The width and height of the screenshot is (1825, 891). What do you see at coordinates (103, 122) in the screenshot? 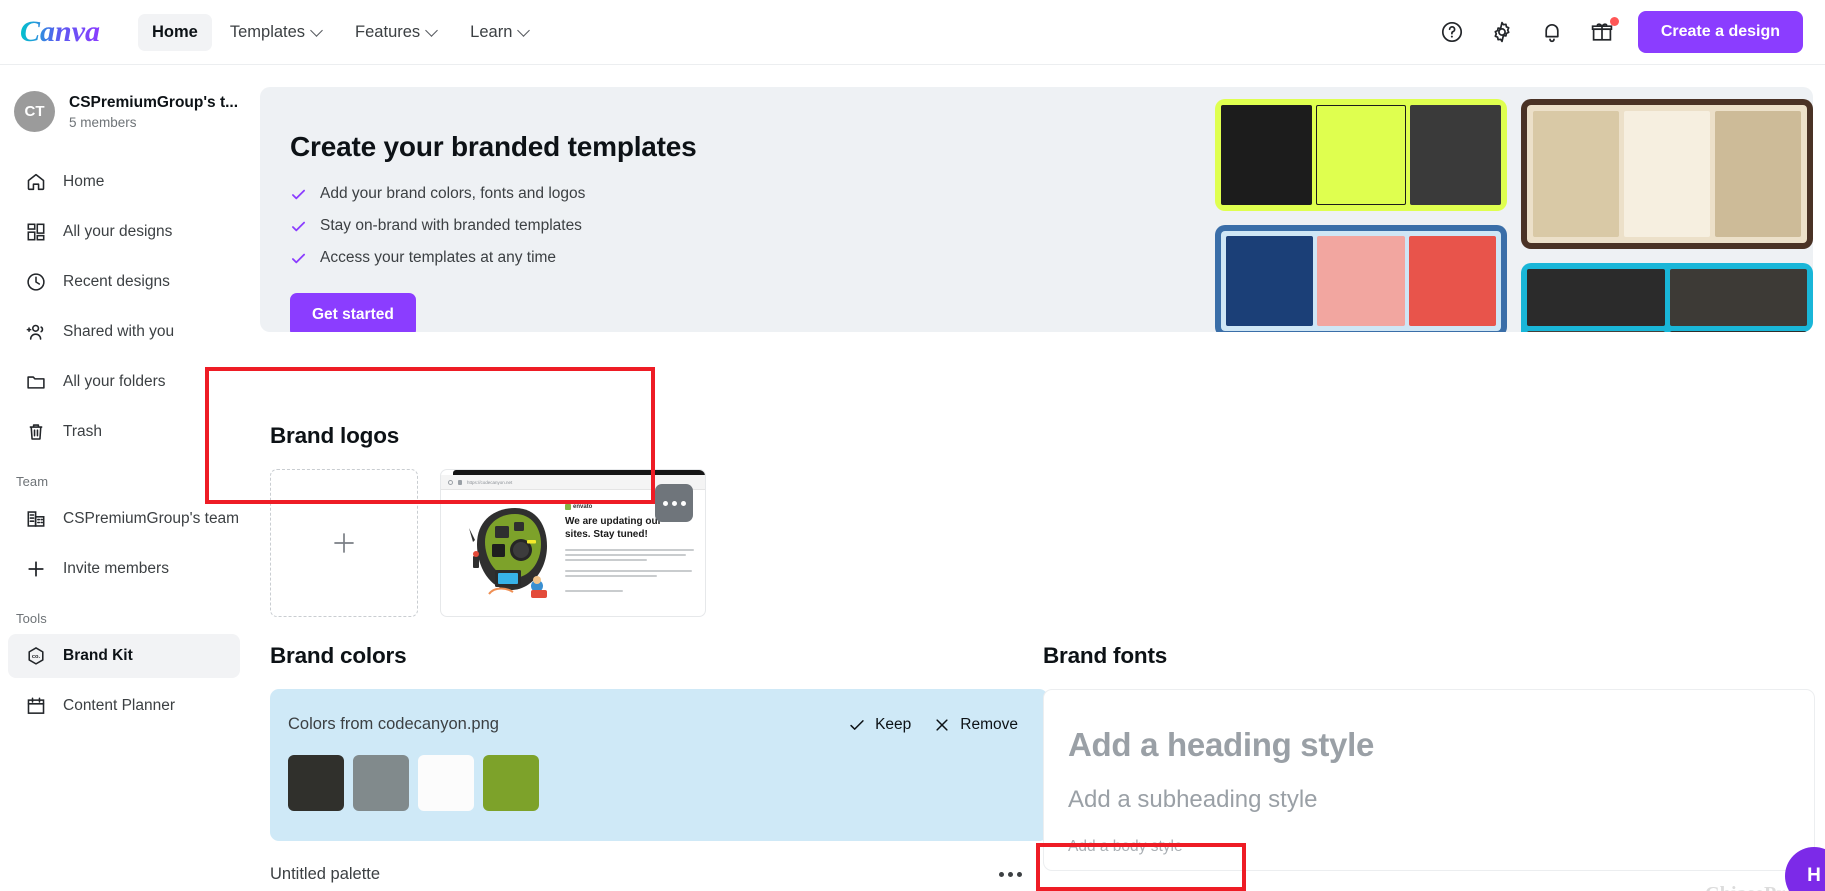
I see `team-member-count: 5 members` at bounding box center [103, 122].